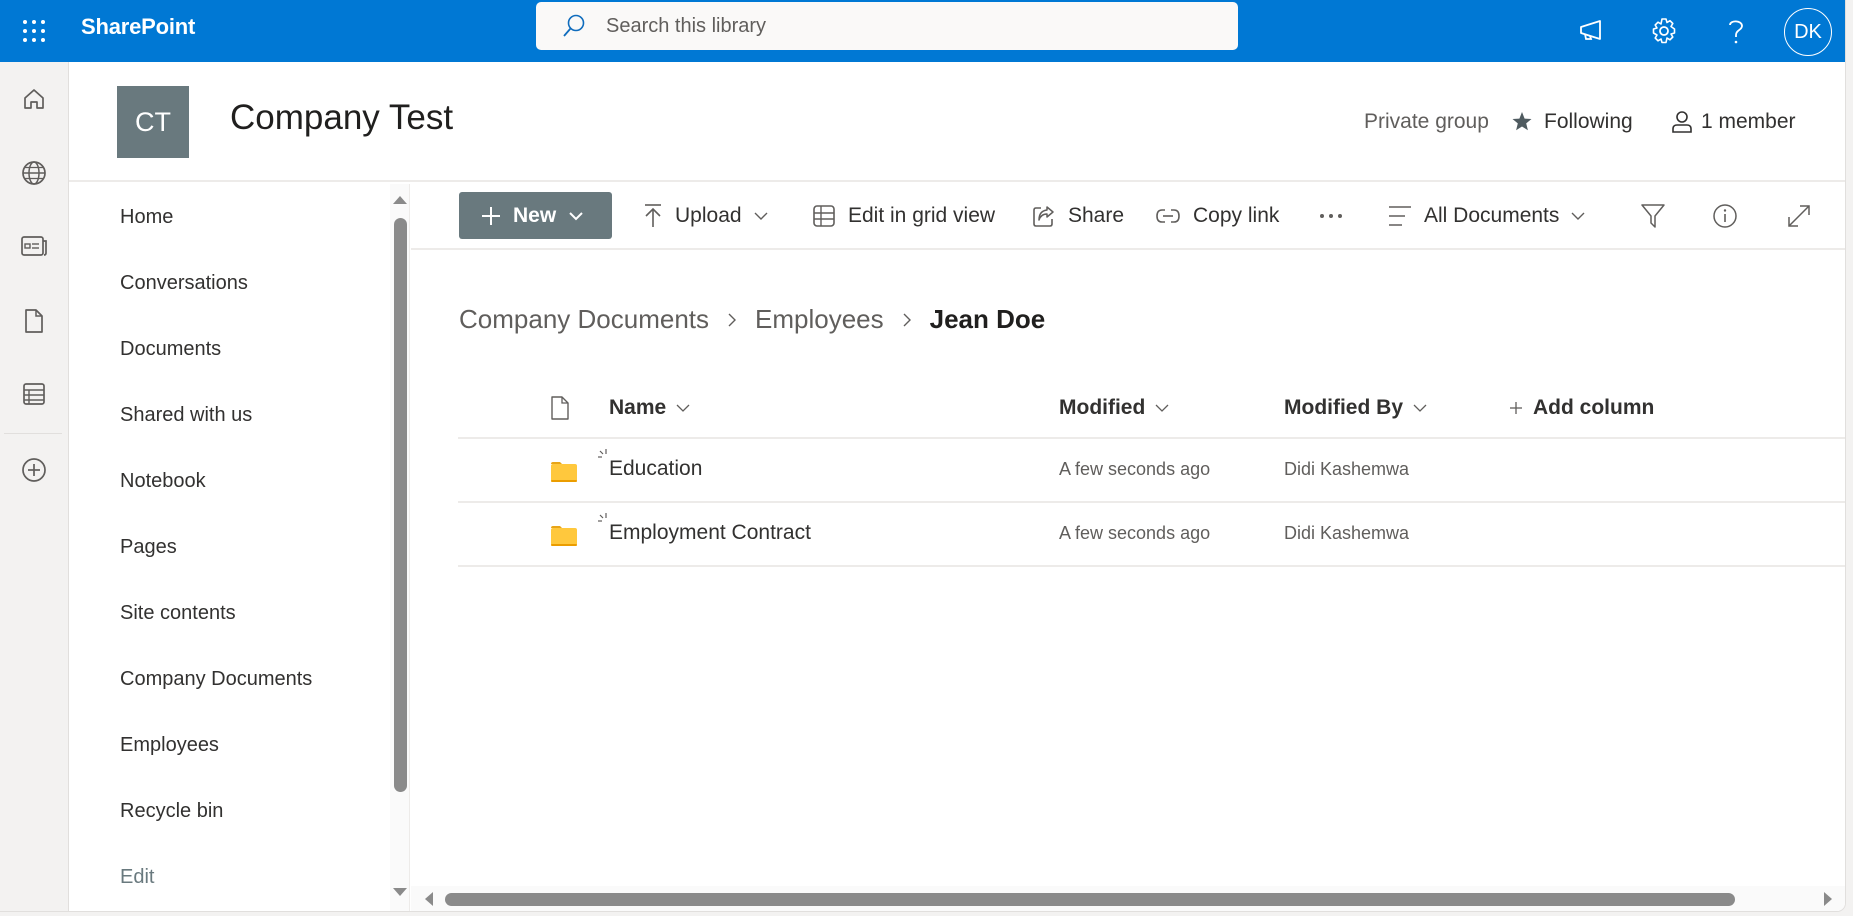  What do you see at coordinates (34, 470) in the screenshot?
I see `add-icon` at bounding box center [34, 470].